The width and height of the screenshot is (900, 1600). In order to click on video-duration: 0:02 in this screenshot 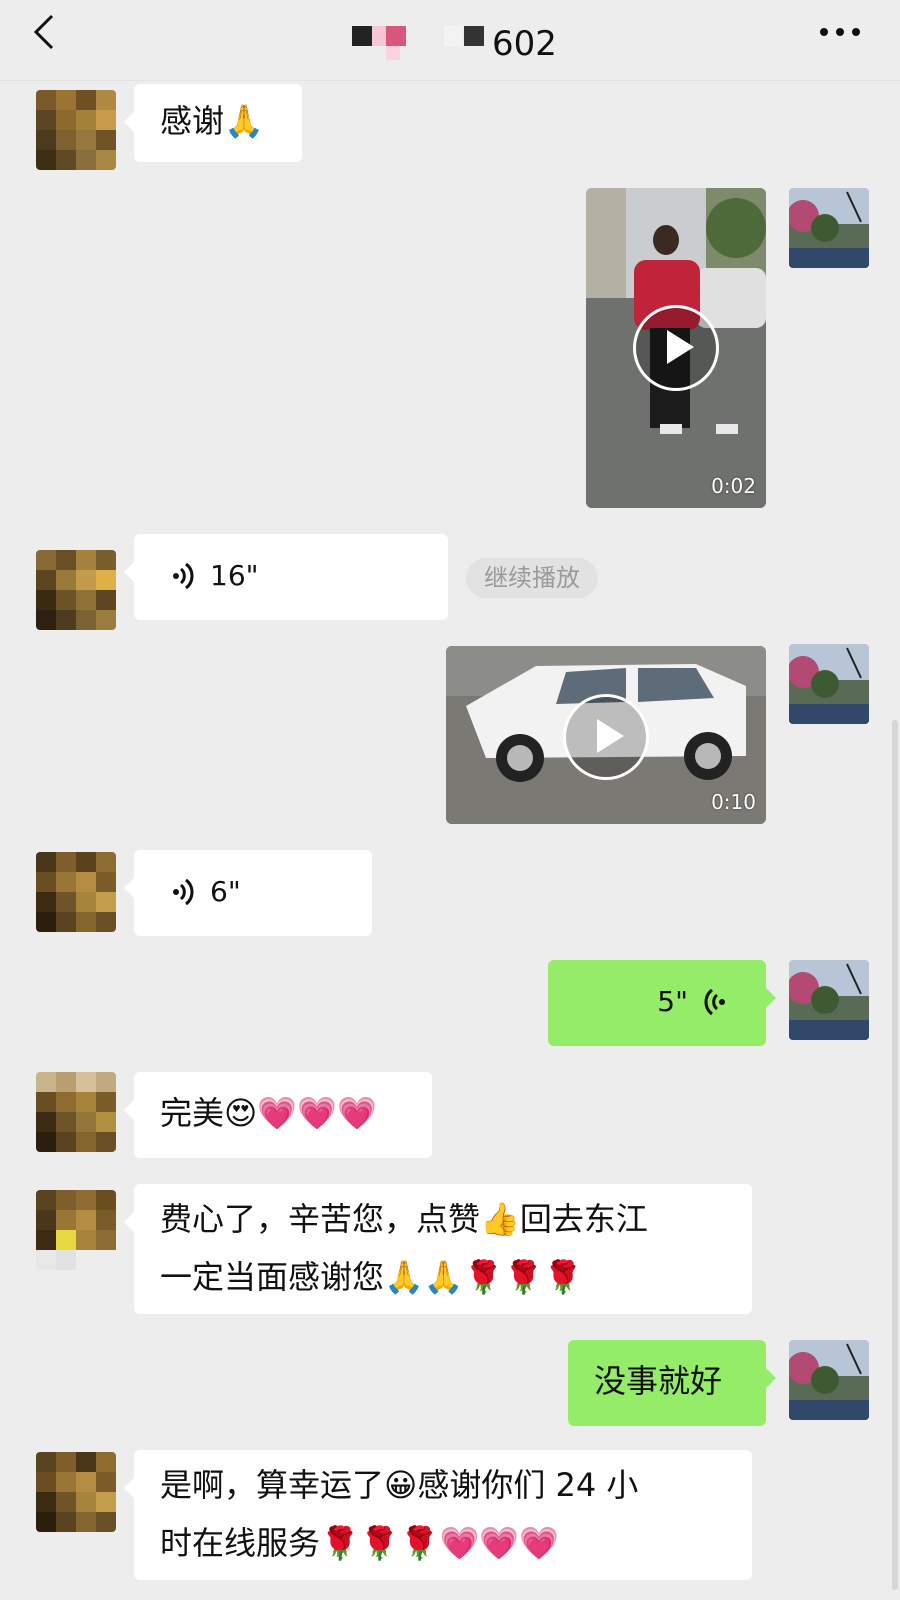, I will do `click(733, 486)`.